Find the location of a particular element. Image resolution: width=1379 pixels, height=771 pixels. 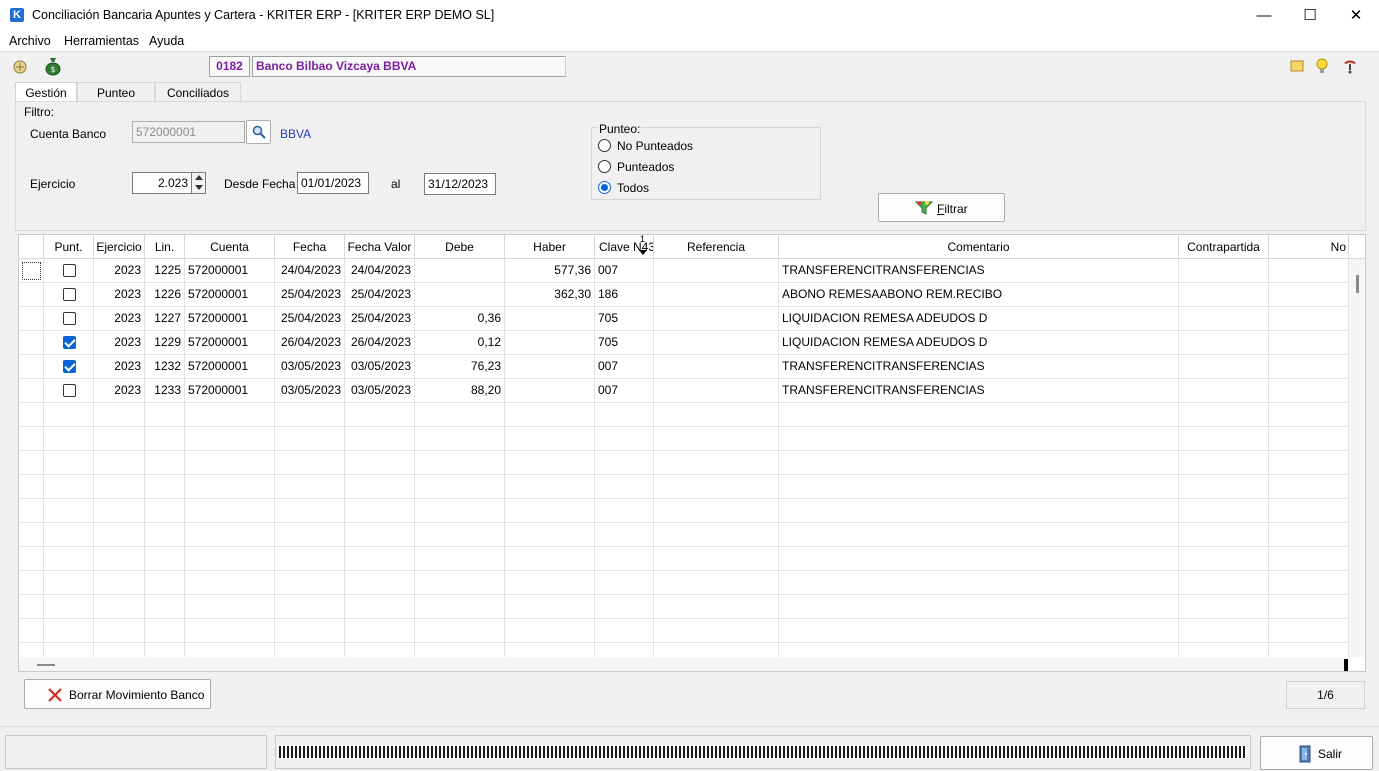

money-bag-icon: $ is located at coordinates (53, 66).